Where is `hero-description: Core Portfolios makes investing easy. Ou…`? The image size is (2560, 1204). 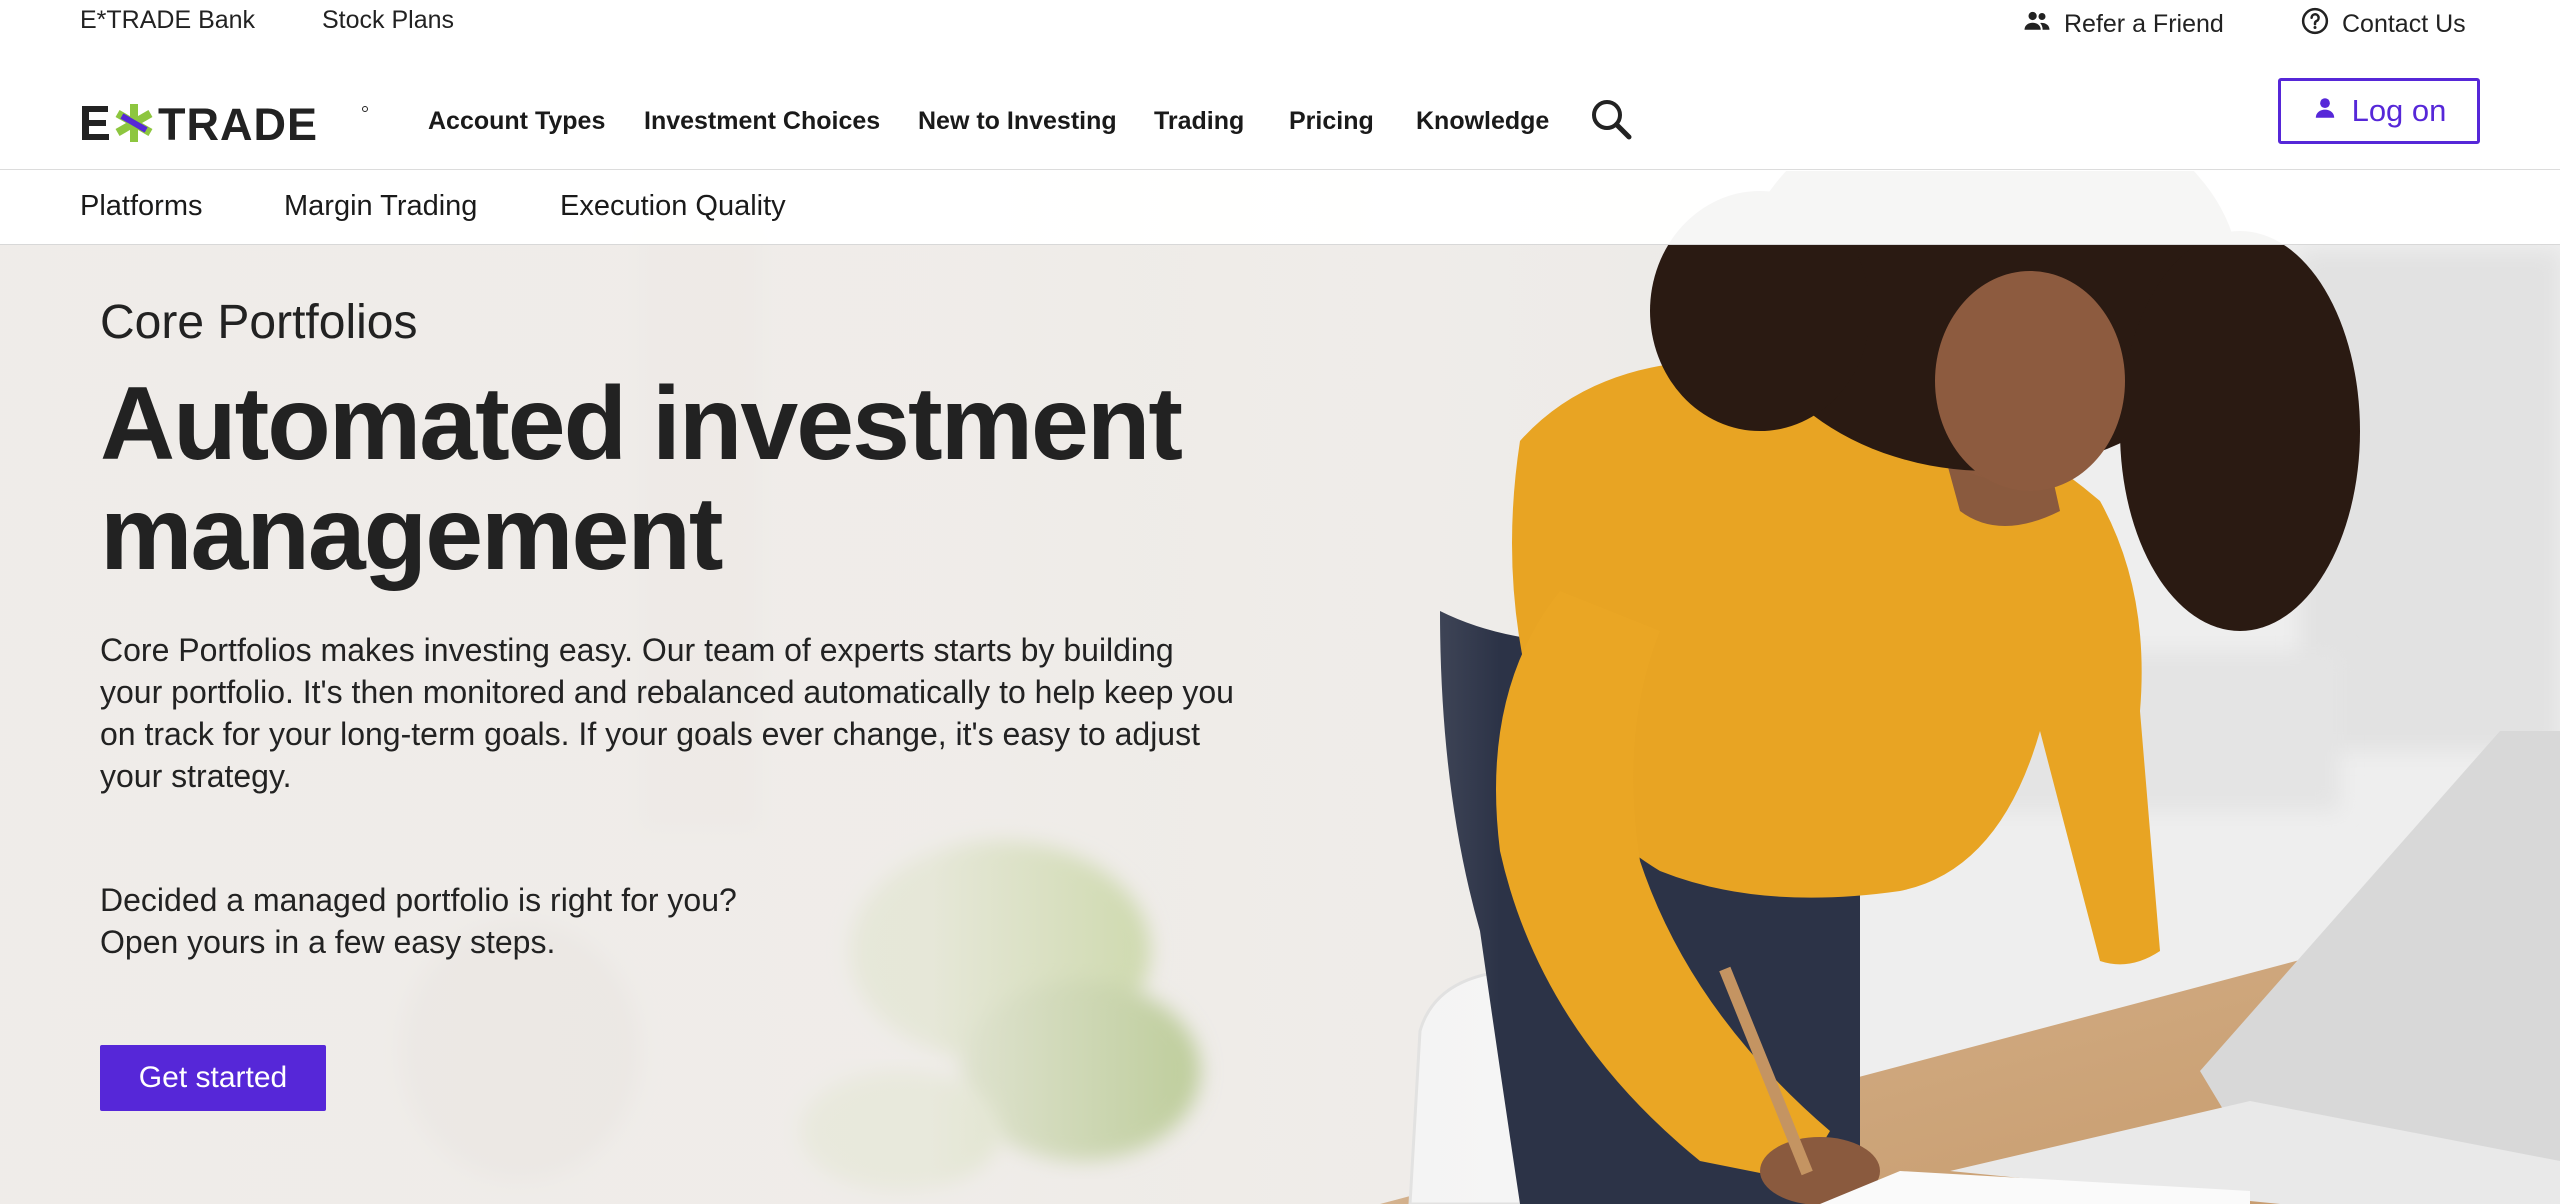
hero-description: Core Portfolios makes investing easy. Ou… is located at coordinates (667, 713).